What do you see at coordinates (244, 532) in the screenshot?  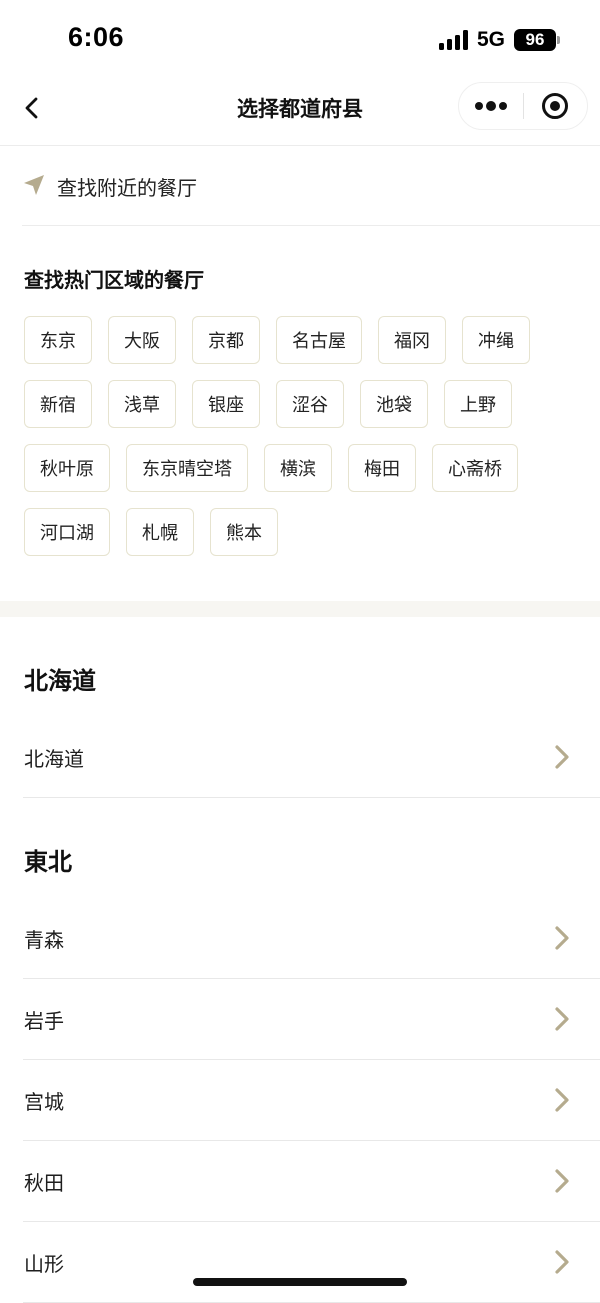 I see `area-chip: 熊本` at bounding box center [244, 532].